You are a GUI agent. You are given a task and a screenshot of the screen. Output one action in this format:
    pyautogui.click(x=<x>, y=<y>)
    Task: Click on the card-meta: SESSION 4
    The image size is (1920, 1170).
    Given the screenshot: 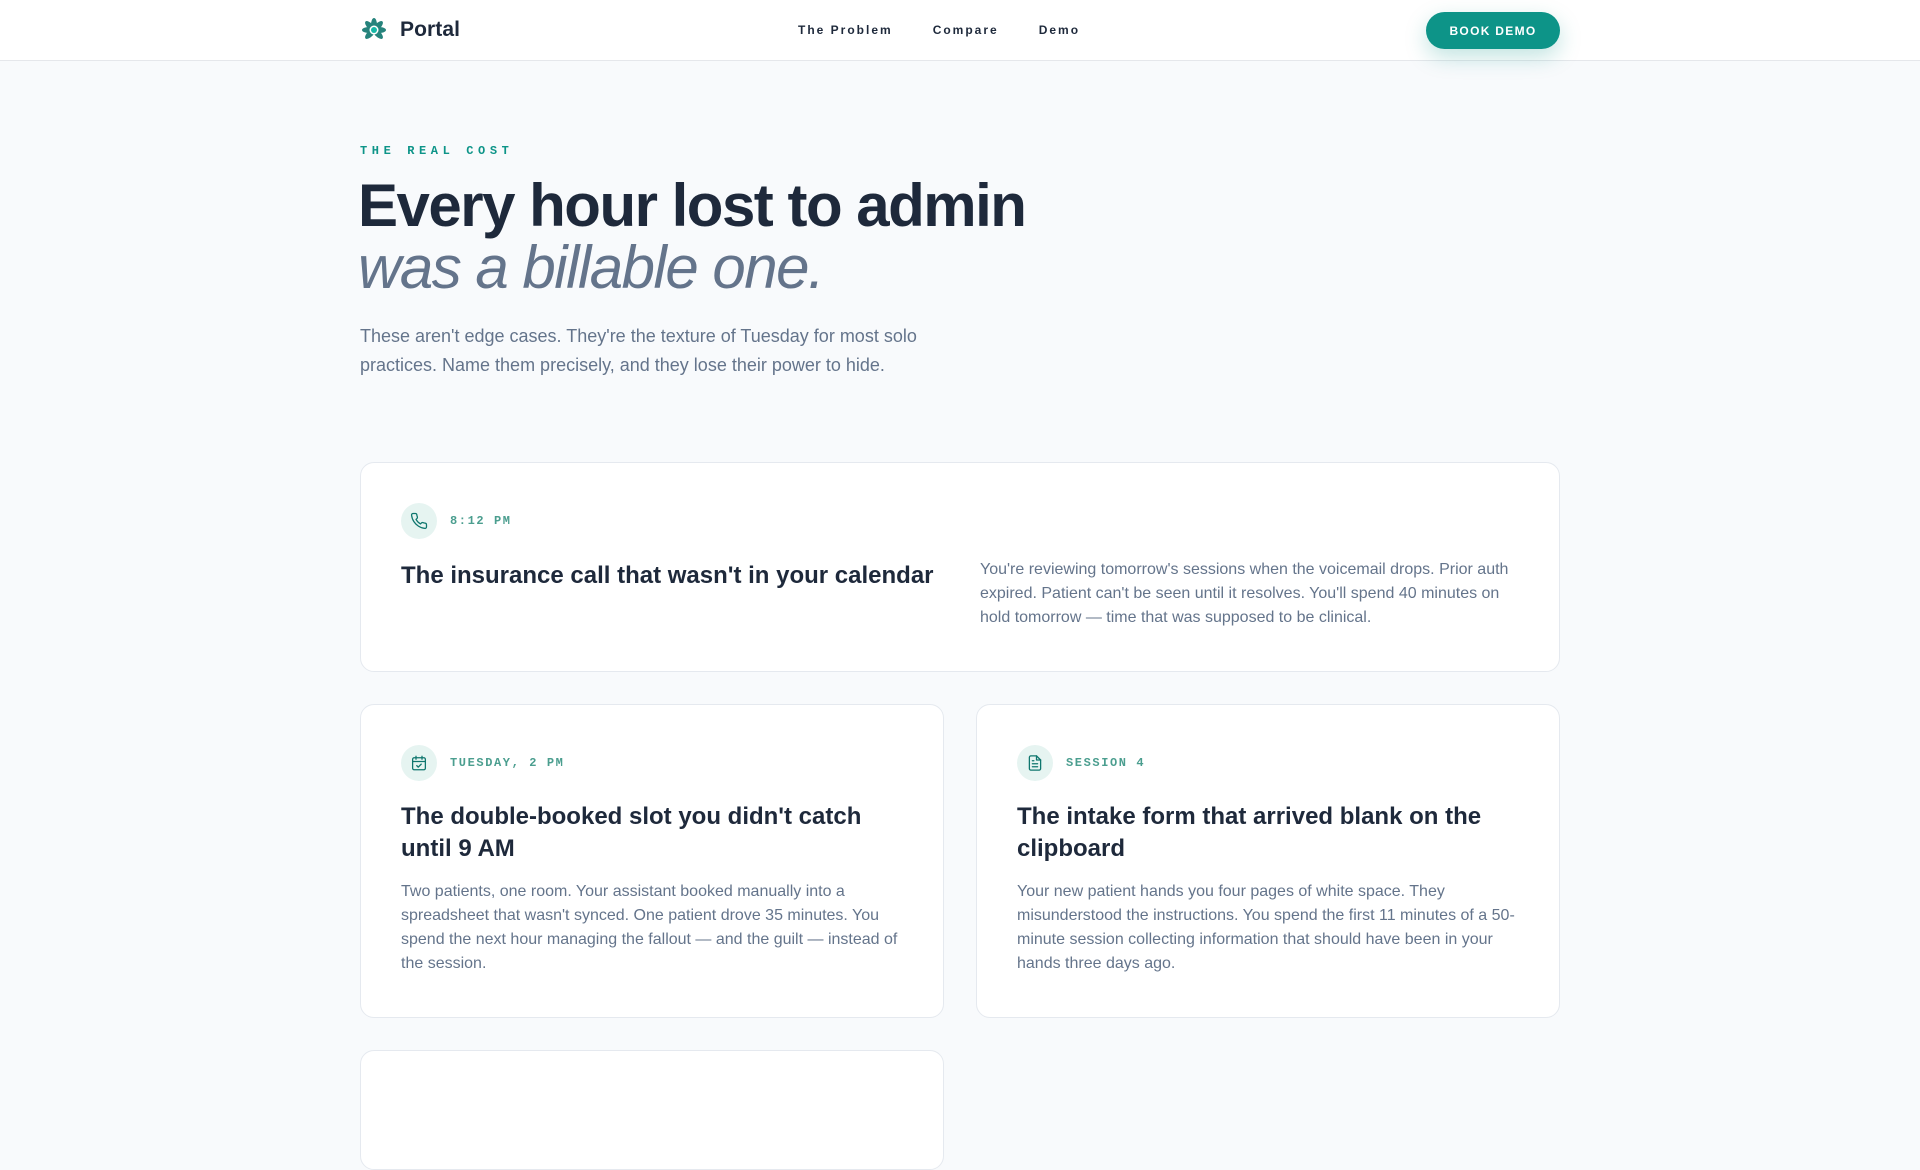 What is the action you would take?
    pyautogui.click(x=1081, y=763)
    